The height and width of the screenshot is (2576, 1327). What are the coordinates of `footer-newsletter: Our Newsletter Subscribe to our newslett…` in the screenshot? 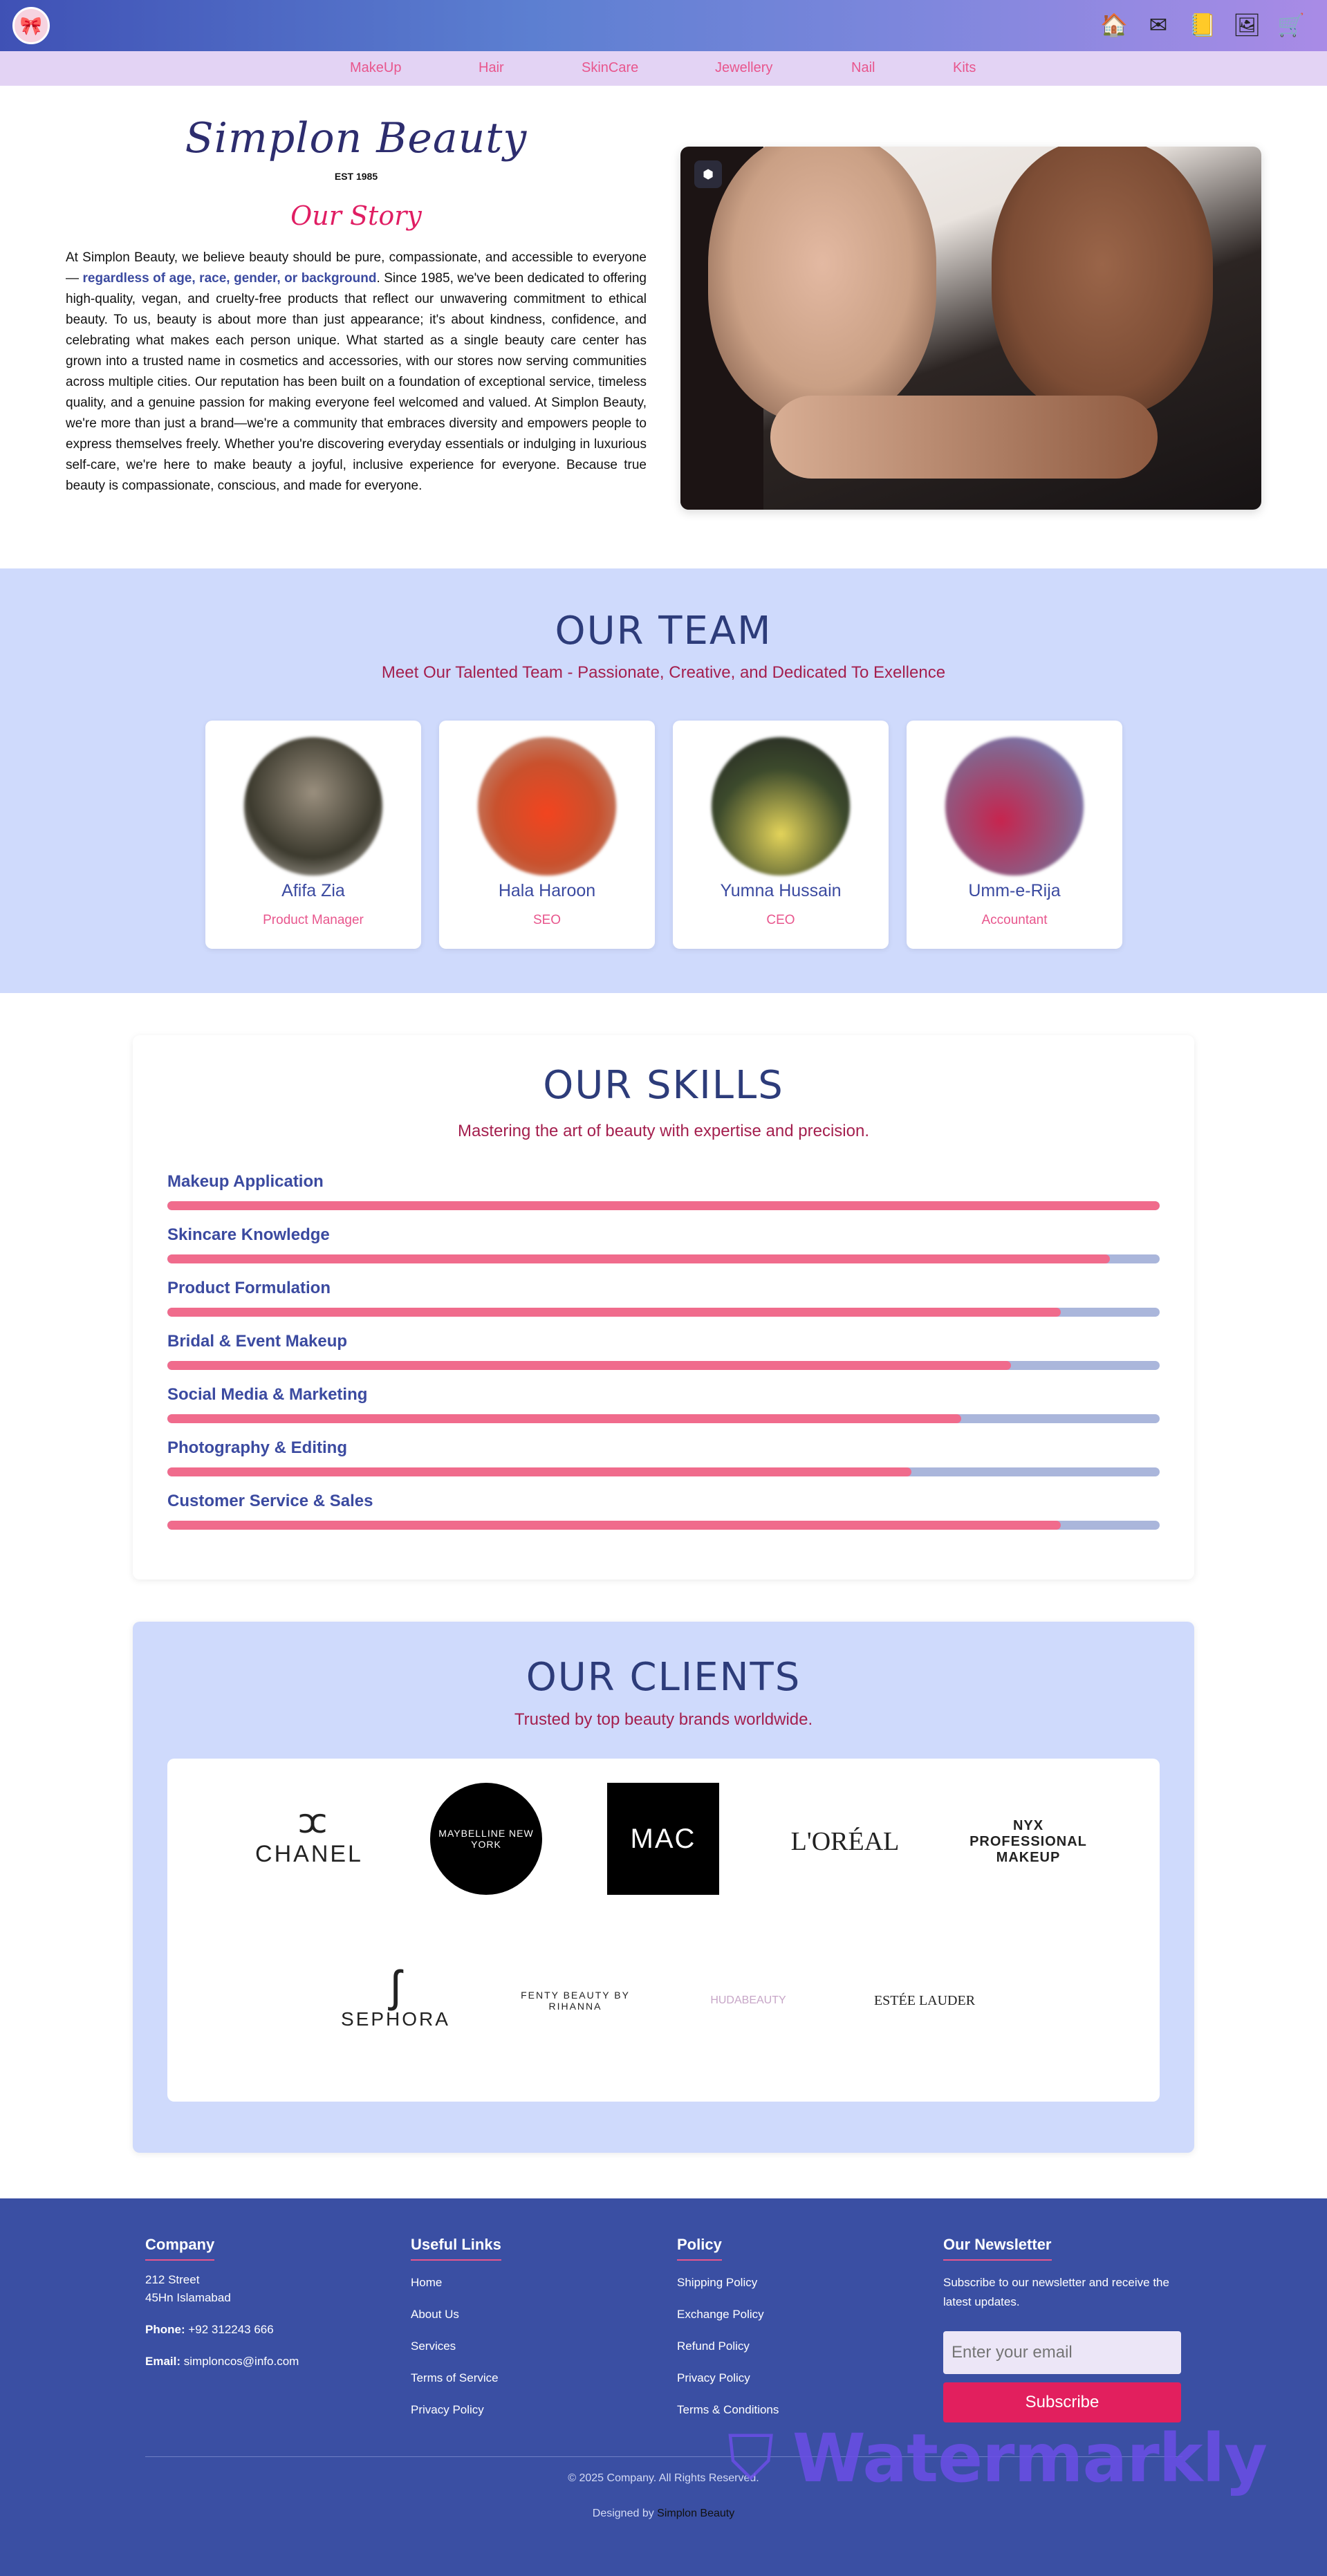 It's located at (1067, 2274).